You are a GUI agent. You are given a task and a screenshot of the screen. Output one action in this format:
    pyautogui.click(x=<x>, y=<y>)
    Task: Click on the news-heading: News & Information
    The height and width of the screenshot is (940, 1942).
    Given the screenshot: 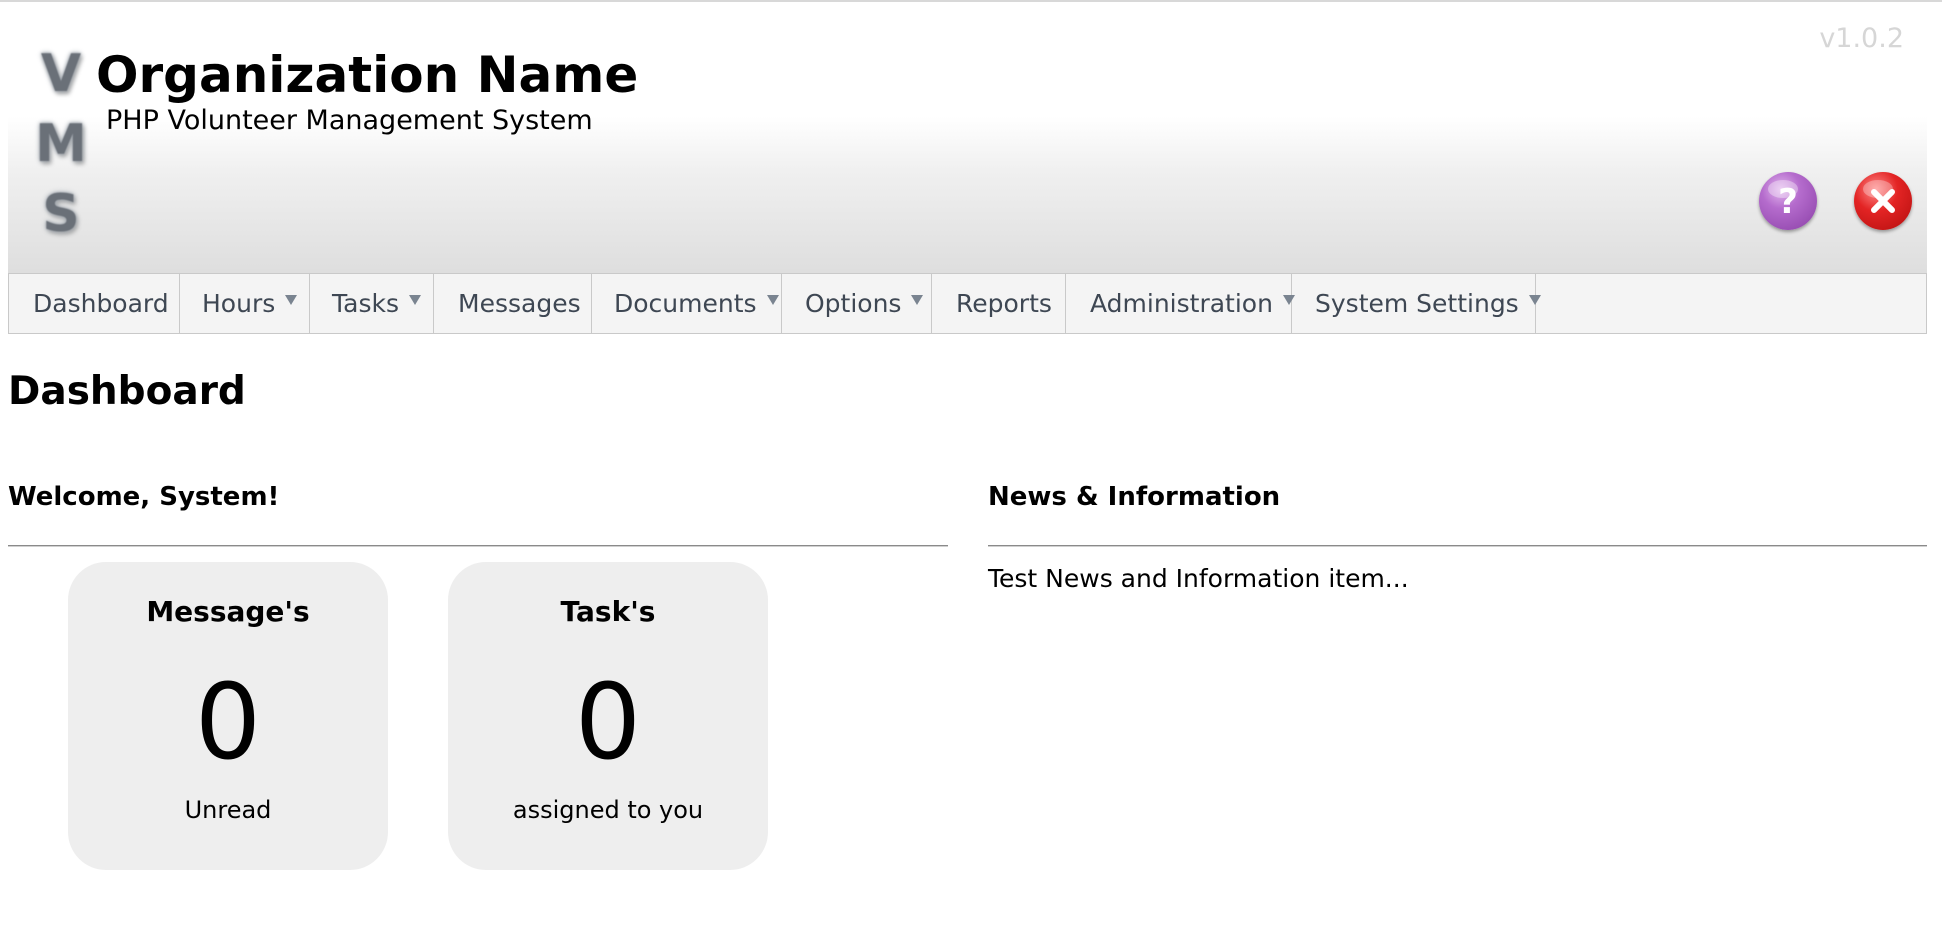 What is the action you would take?
    pyautogui.click(x=1134, y=497)
    